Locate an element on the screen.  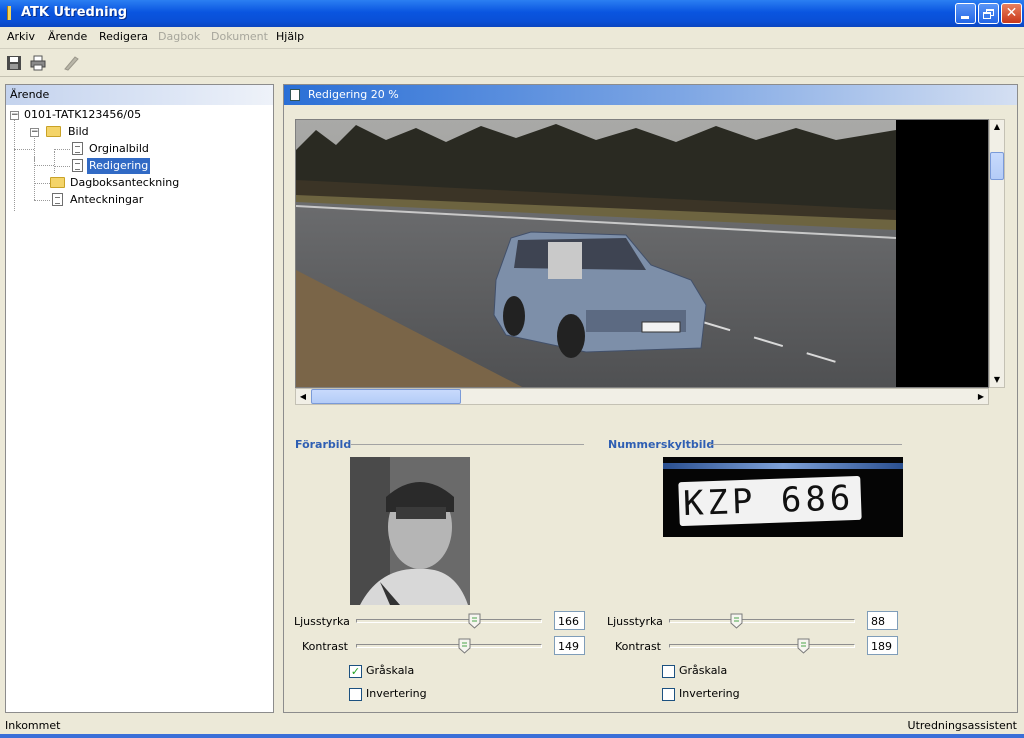
scroll-down-icon: ▼ is located at coordinates (997, 380).